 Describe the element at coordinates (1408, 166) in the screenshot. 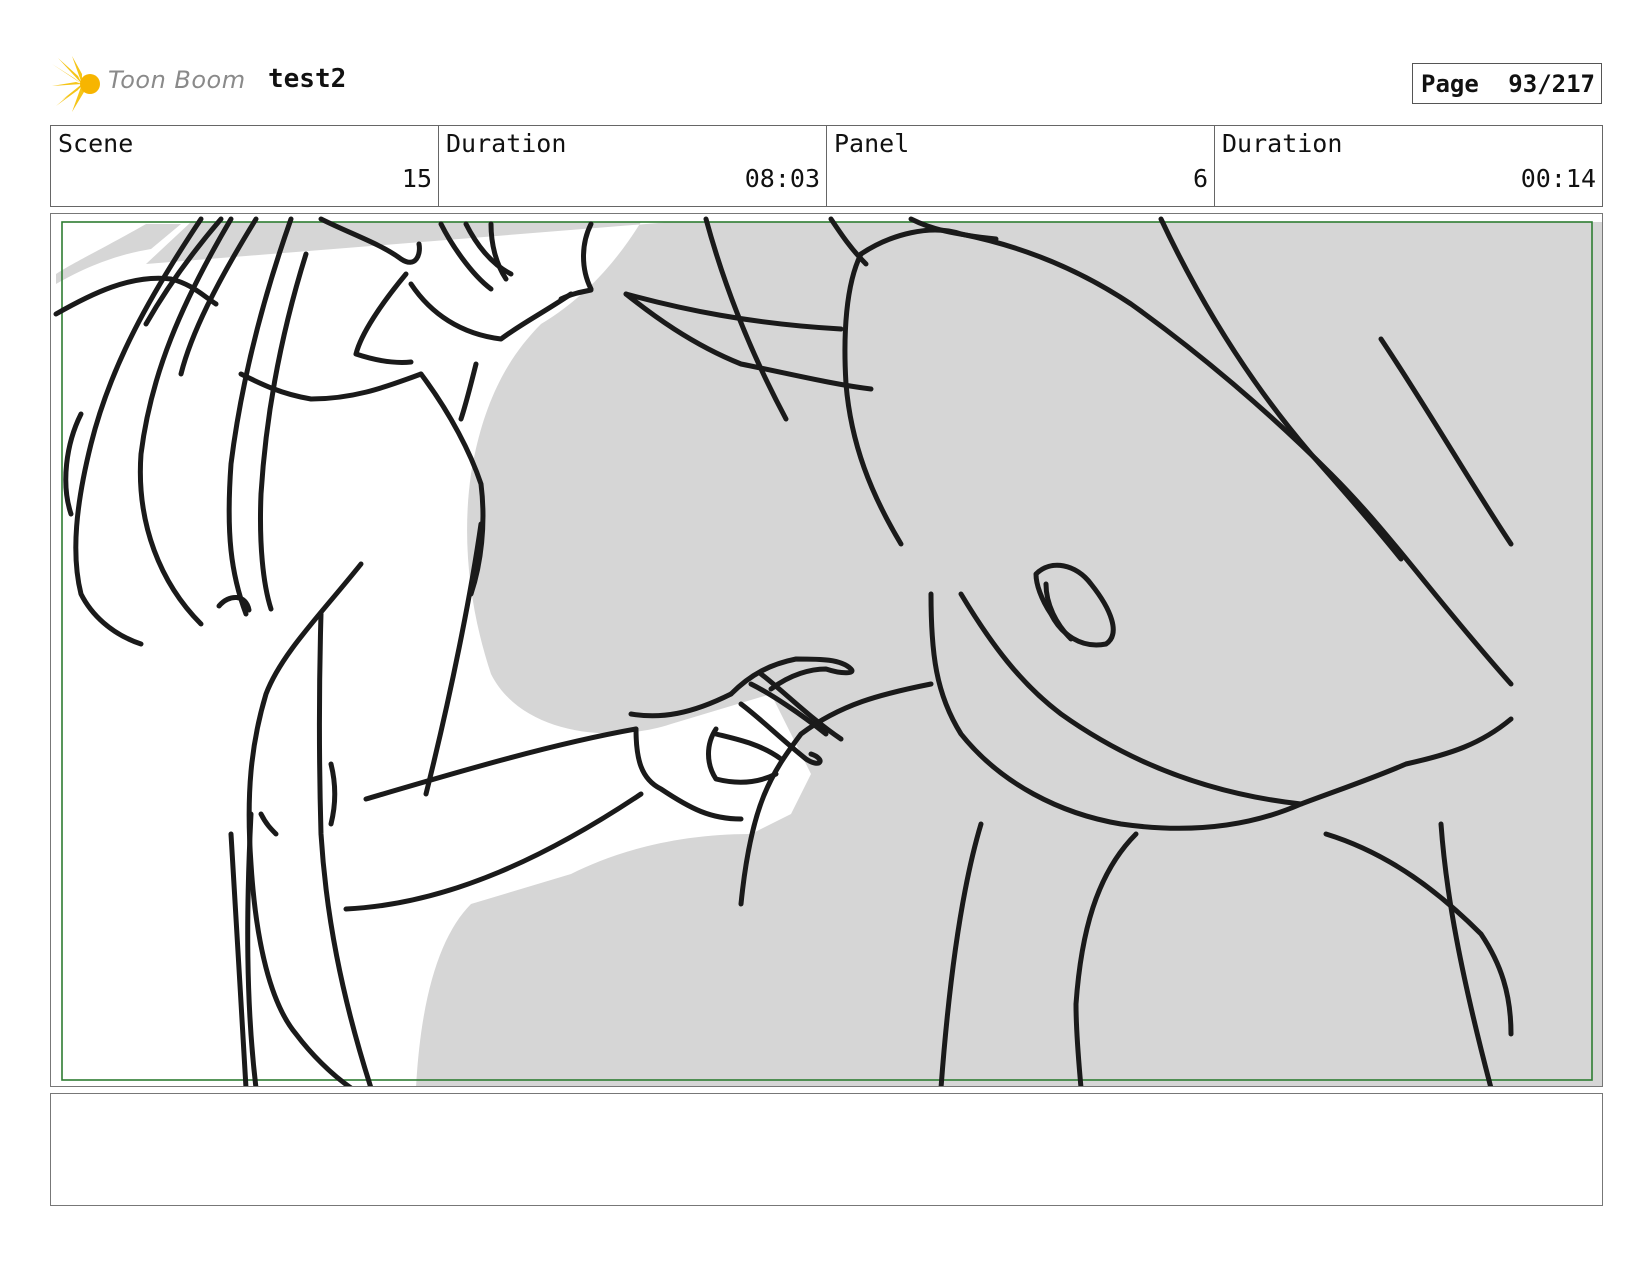

I see `panel-duration-cell: Duration 00:14` at that location.